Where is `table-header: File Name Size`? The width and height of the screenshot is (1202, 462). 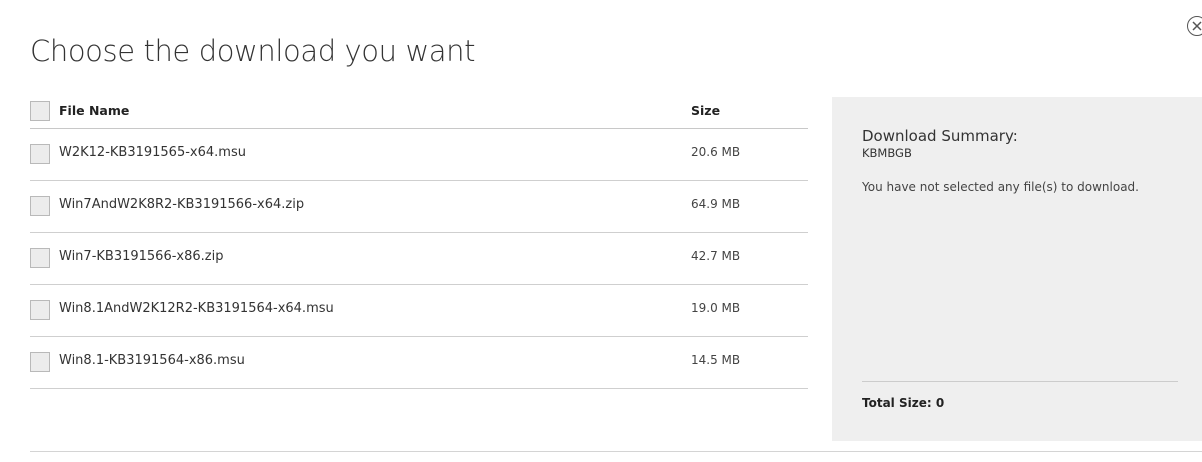 table-header: File Name Size is located at coordinates (419, 112).